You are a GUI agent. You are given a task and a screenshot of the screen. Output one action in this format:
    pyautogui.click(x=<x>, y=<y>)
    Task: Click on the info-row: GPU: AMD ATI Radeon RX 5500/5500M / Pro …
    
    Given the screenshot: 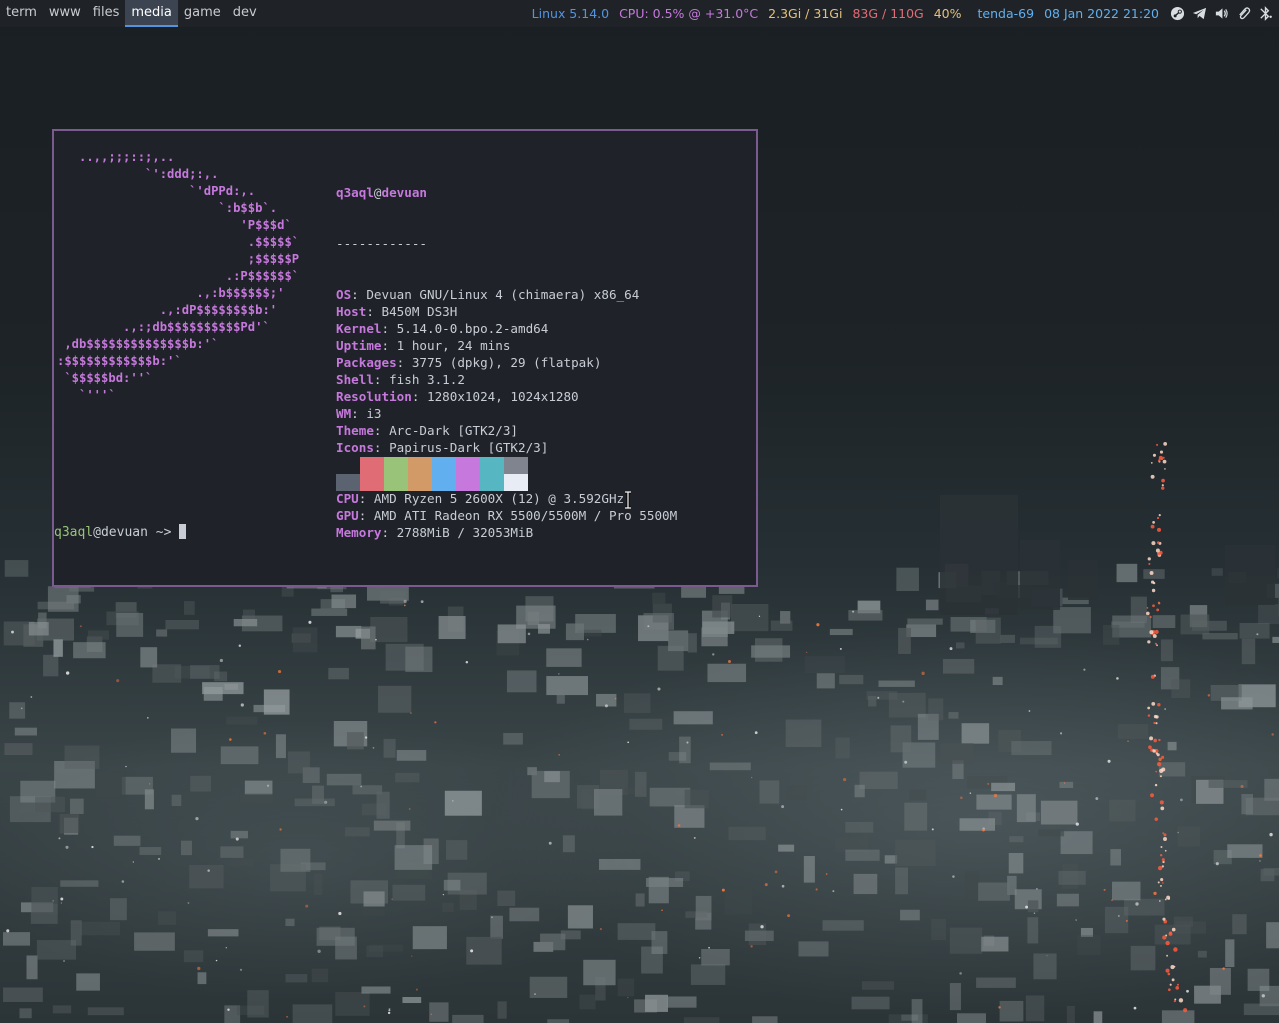 What is the action you would take?
    pyautogui.click(x=506, y=515)
    